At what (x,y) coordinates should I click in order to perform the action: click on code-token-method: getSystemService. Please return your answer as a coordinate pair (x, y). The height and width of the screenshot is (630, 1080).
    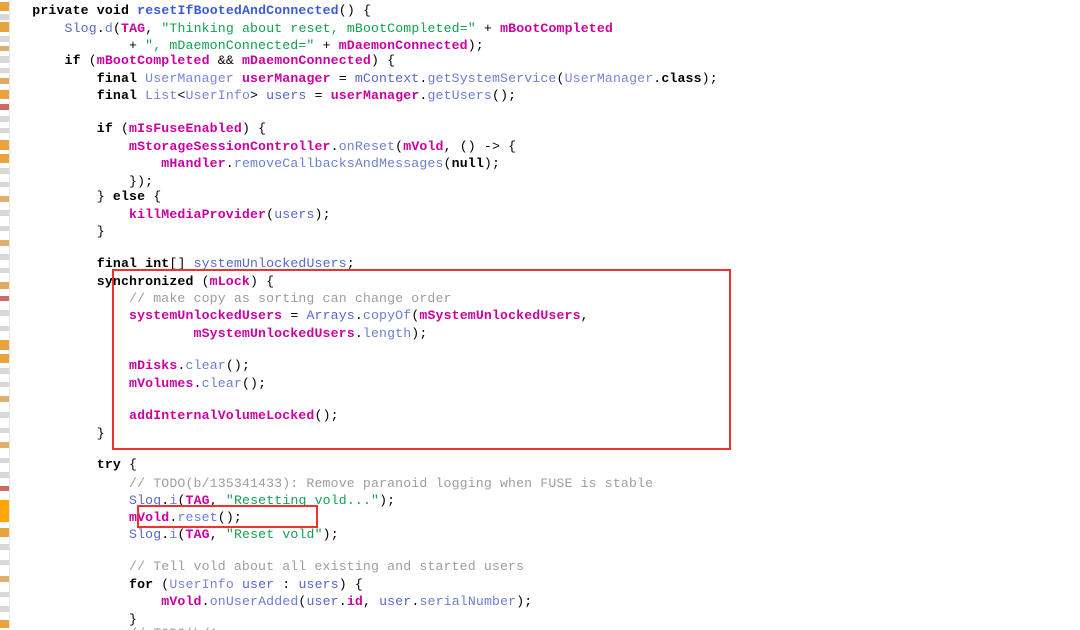
    Looking at the image, I should click on (492, 78).